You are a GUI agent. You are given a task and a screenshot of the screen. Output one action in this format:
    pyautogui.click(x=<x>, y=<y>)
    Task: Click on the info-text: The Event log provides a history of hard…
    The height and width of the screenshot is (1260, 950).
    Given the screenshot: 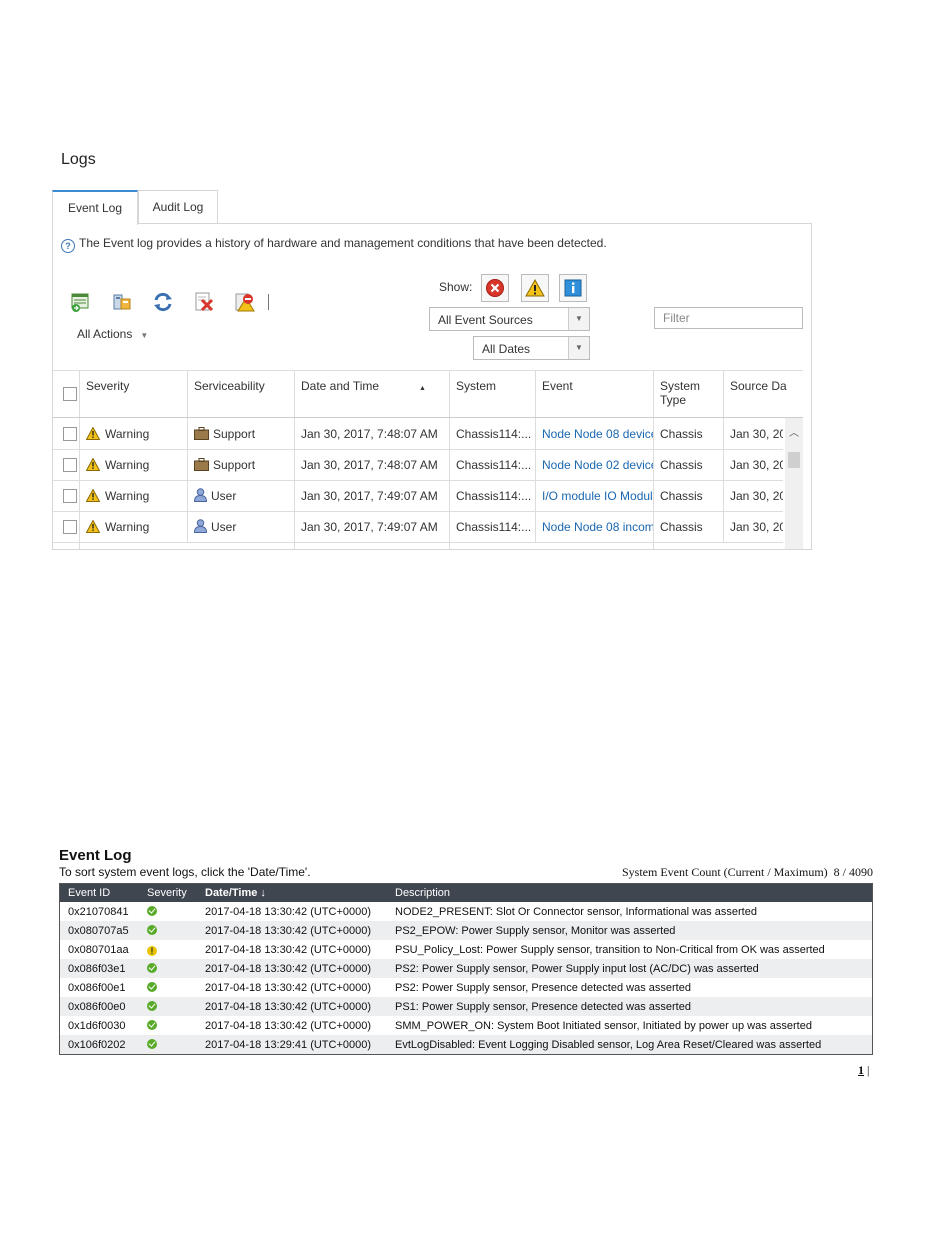 What is the action you would take?
    pyautogui.click(x=343, y=243)
    